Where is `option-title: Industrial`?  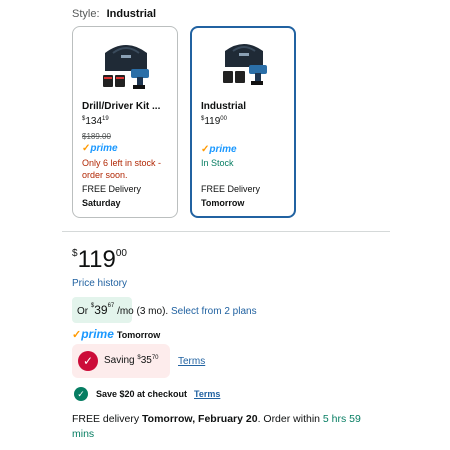
option-title: Industrial is located at coordinates (224, 106).